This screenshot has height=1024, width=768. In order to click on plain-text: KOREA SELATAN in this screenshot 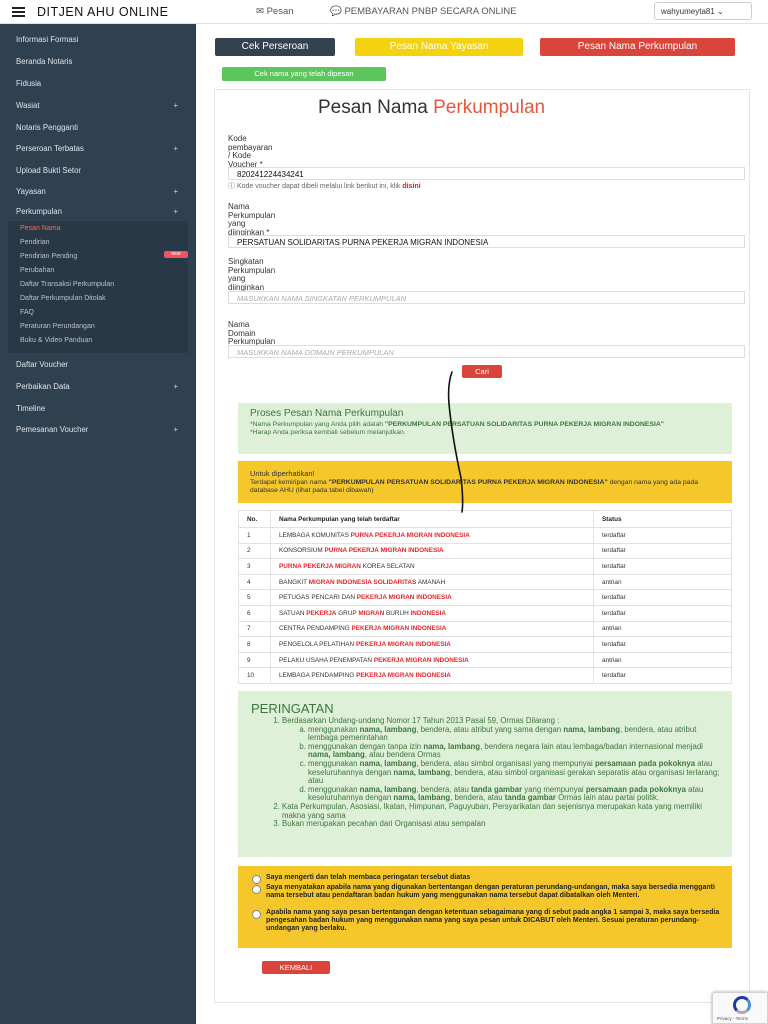, I will do `click(387, 566)`.